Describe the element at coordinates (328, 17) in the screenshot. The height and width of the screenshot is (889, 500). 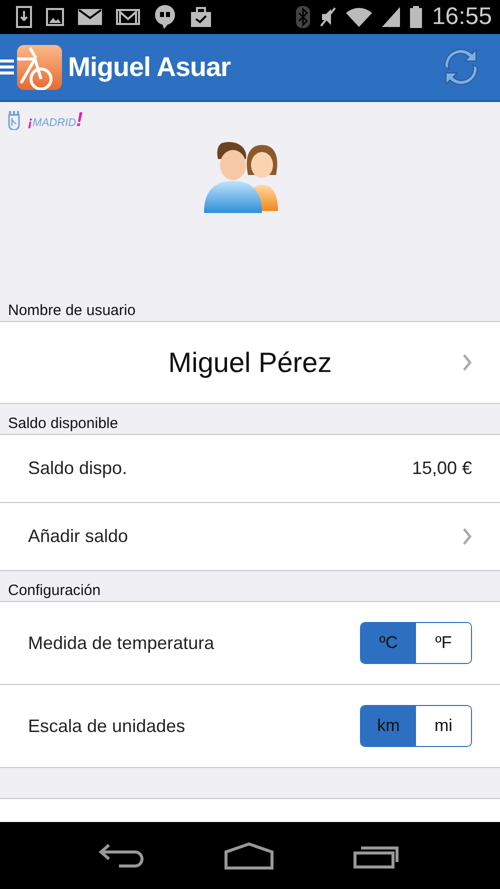
I see `muted-speaker-icon` at that location.